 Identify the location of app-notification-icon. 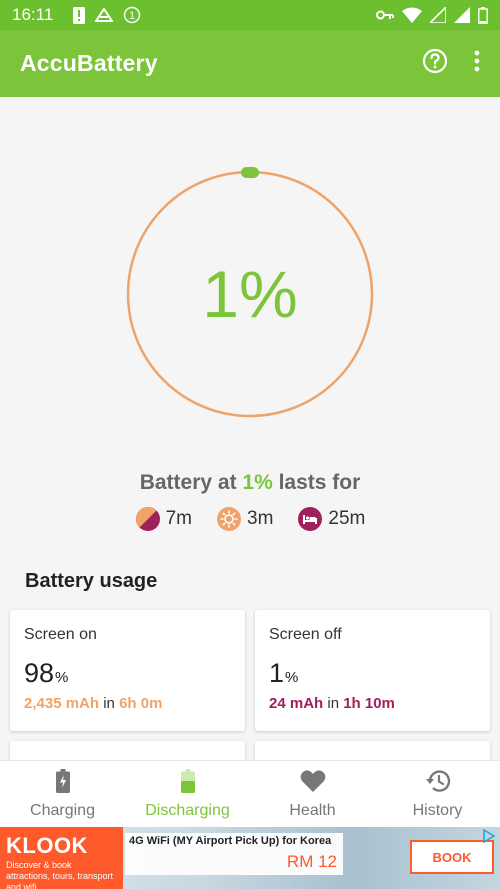
(104, 15).